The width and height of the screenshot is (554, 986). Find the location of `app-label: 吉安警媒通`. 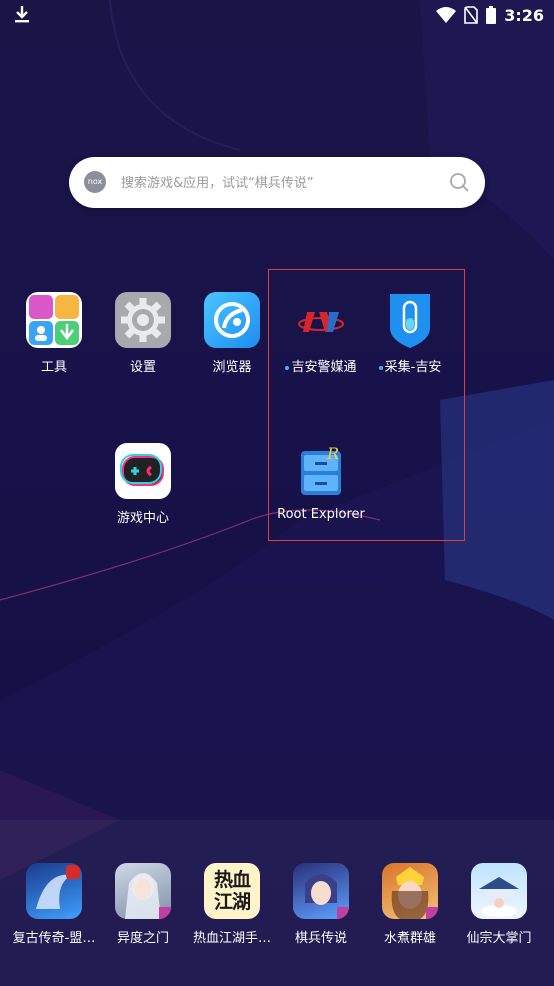

app-label: 吉安警媒通 is located at coordinates (321, 365).